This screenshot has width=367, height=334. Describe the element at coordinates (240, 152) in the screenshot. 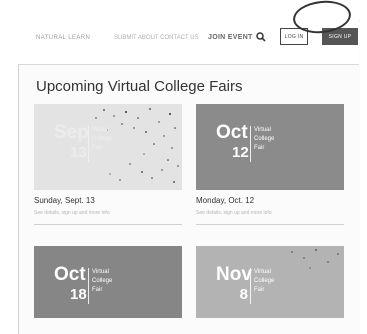

I see `card-day: 12` at that location.